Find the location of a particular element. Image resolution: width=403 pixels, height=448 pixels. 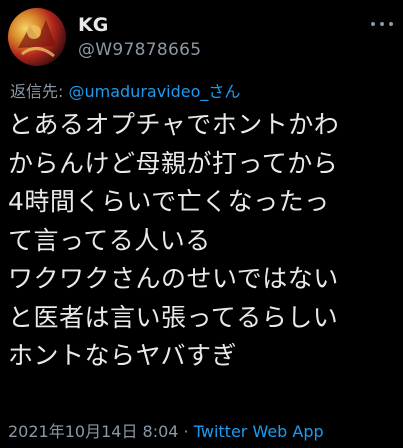

display-name: KG is located at coordinates (93, 25).